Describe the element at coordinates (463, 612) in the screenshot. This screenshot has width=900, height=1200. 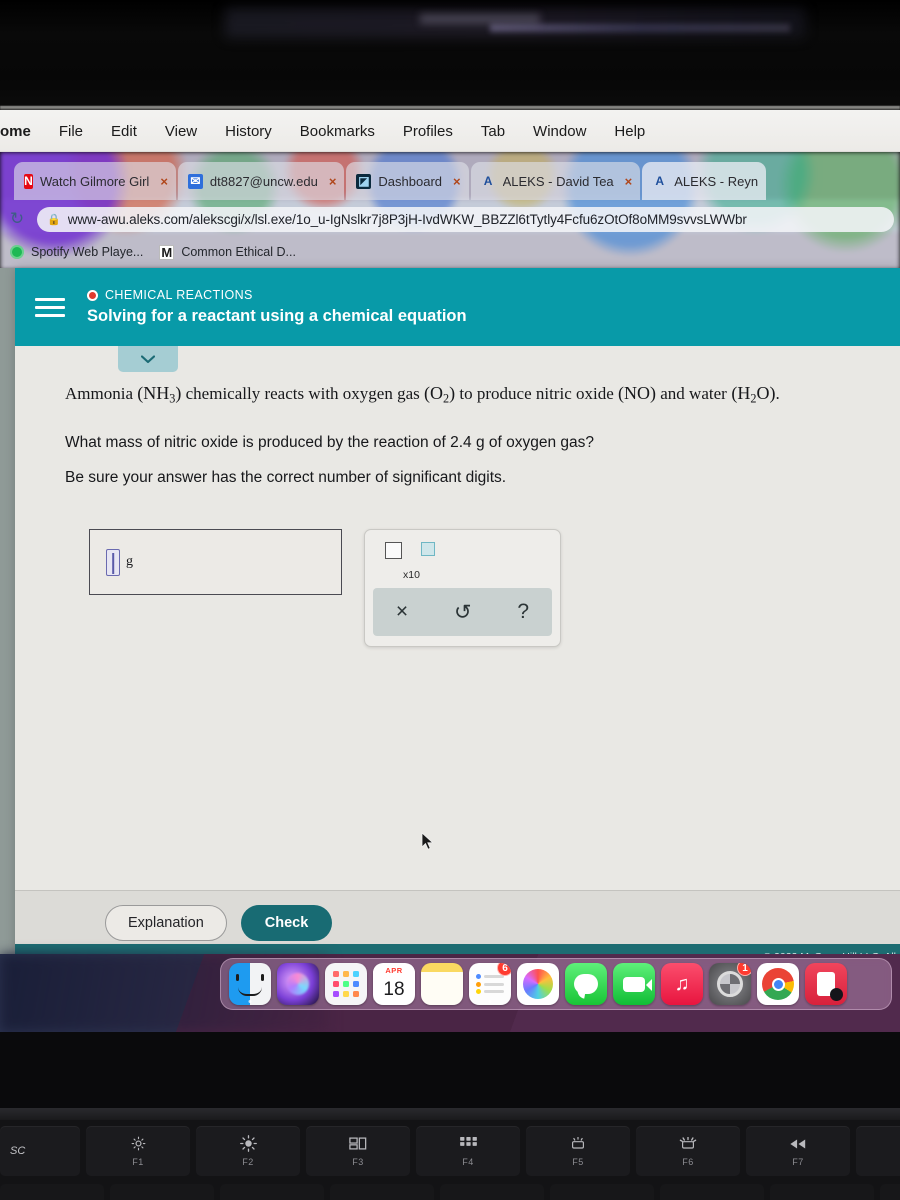
I see `undo-icon: ↺` at that location.